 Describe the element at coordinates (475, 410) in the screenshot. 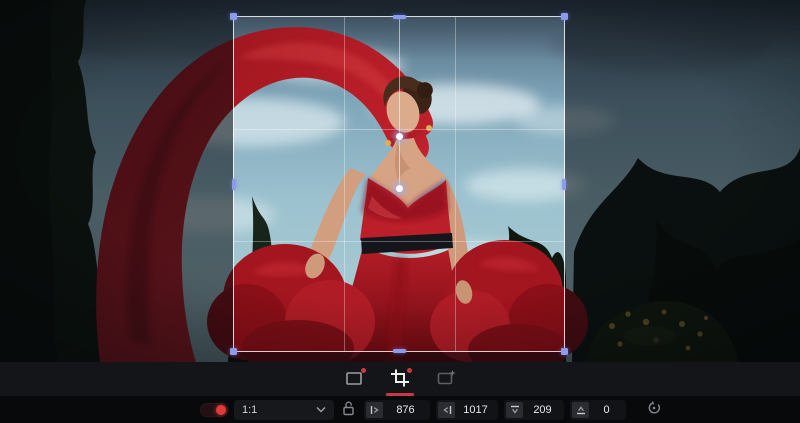

I see `crop-right-value: 1017` at that location.